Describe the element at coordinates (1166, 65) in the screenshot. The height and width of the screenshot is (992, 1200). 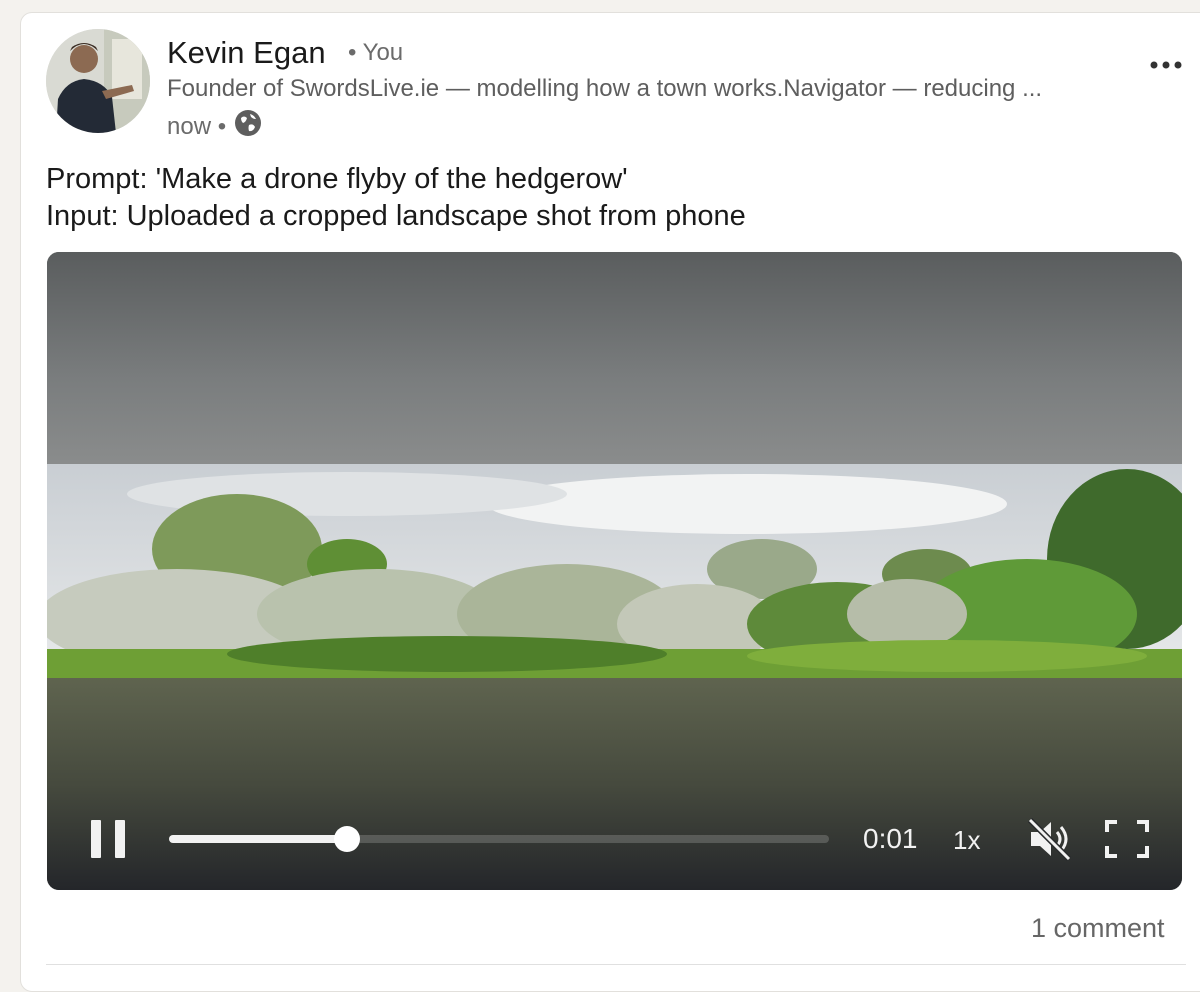
I see `more-options-icon` at that location.